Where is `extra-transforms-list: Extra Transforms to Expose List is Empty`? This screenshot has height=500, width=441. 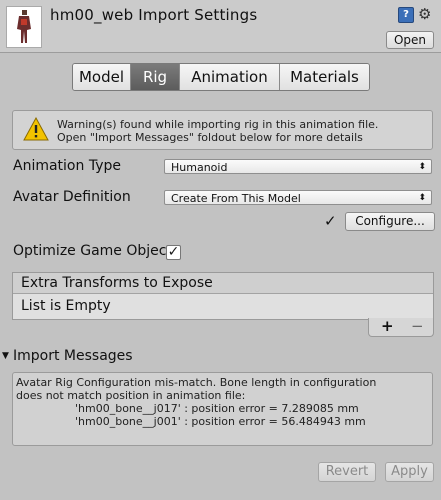 extra-transforms-list: Extra Transforms to Expose List is Empty is located at coordinates (223, 296).